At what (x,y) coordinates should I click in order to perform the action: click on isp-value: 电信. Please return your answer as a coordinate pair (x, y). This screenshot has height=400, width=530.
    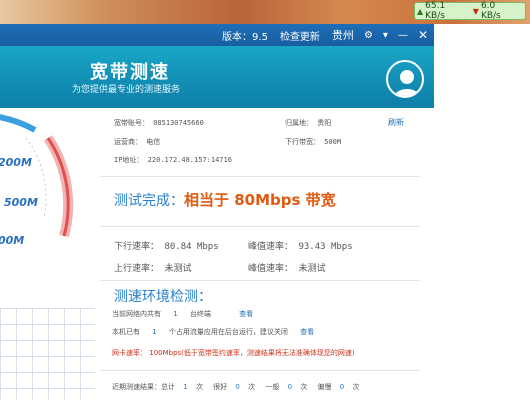
    Looking at the image, I should click on (153, 142).